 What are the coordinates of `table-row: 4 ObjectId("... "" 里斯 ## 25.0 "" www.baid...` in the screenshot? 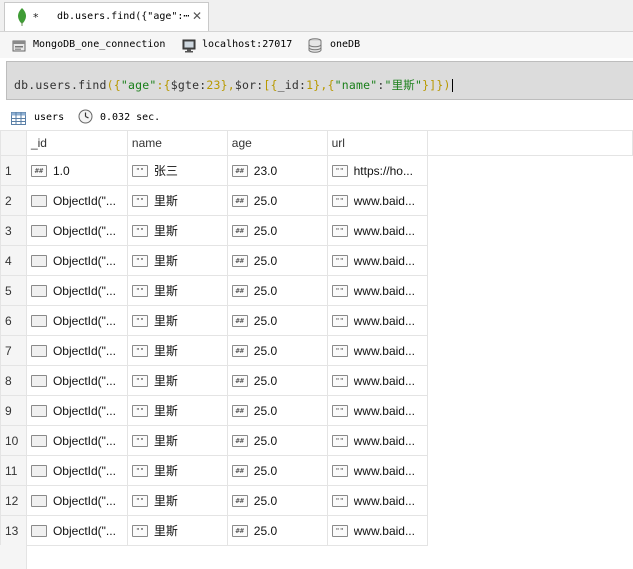 It's located at (316, 260).